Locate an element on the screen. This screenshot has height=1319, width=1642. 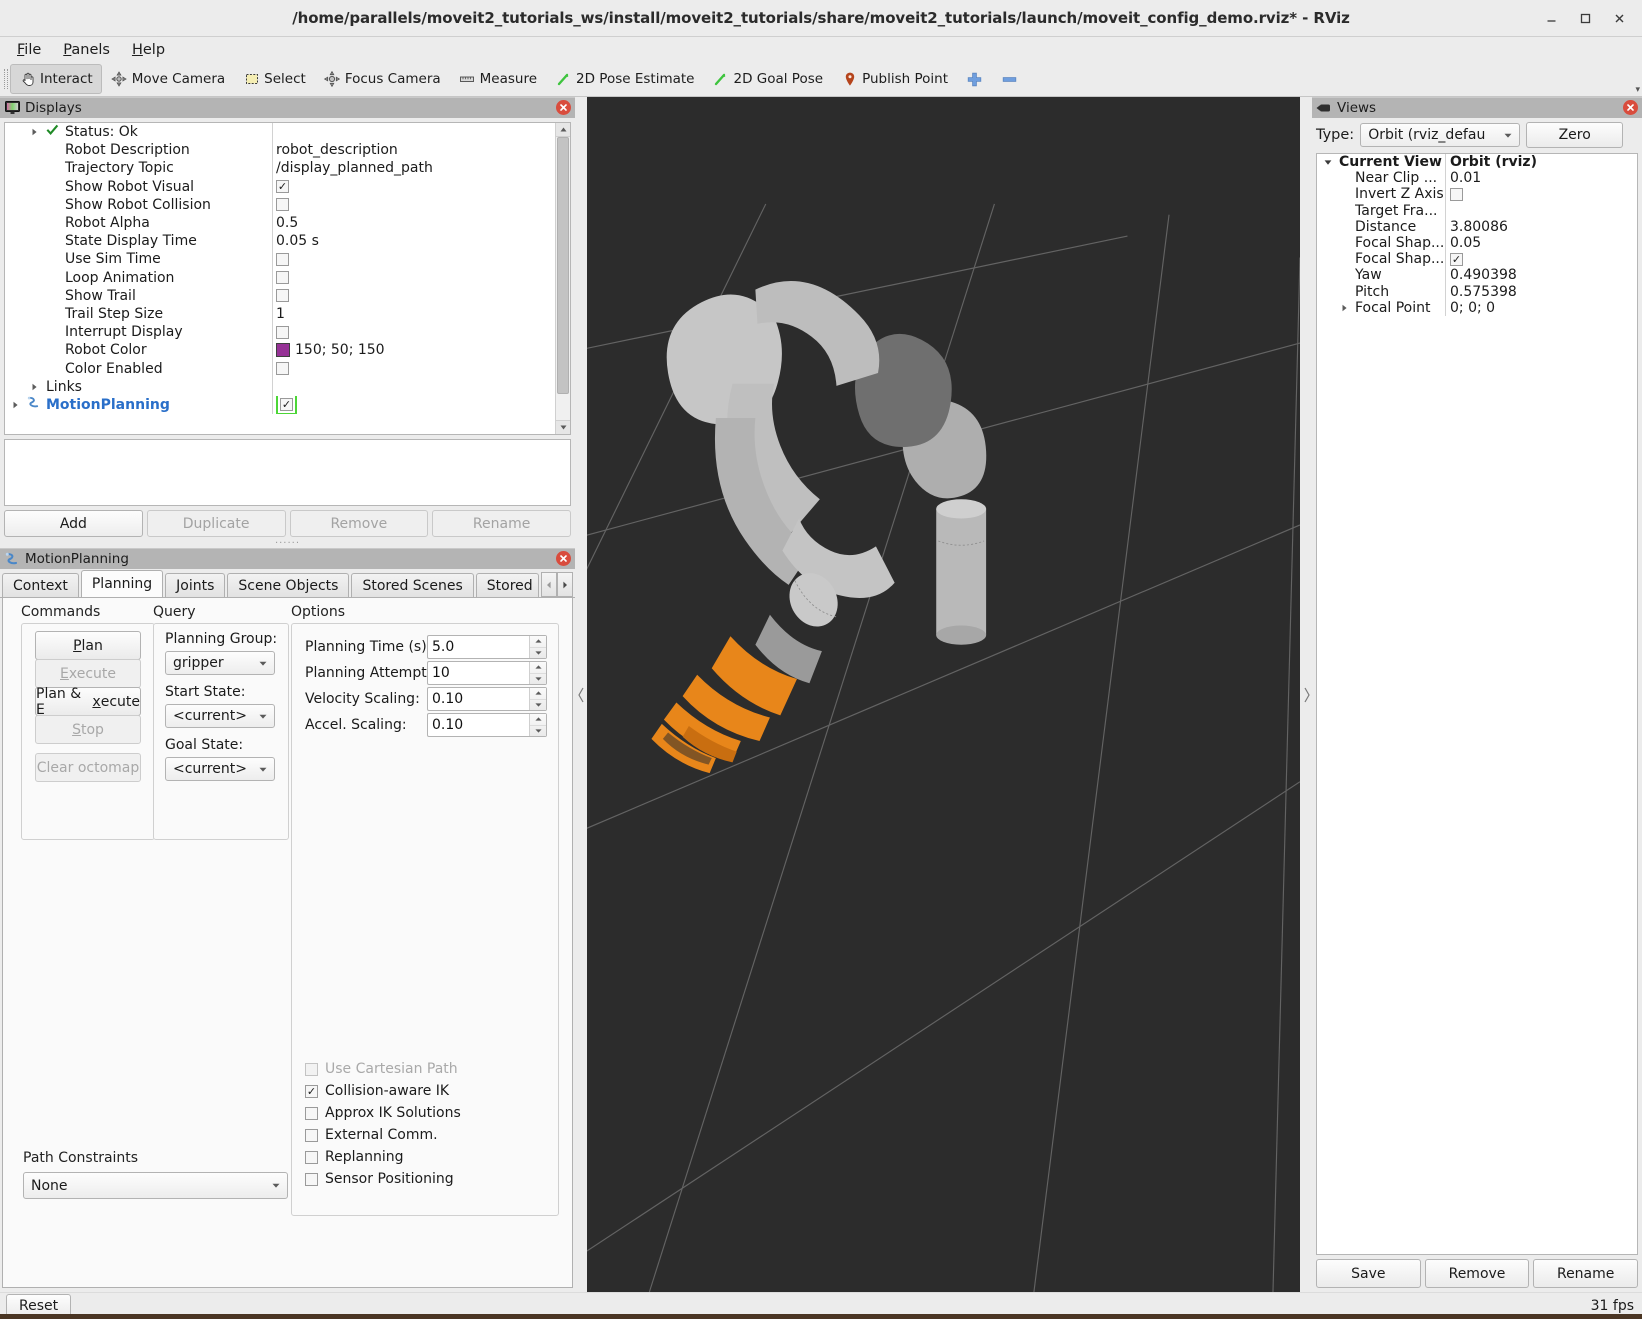
rename-display-button: Rename is located at coordinates (501, 523).